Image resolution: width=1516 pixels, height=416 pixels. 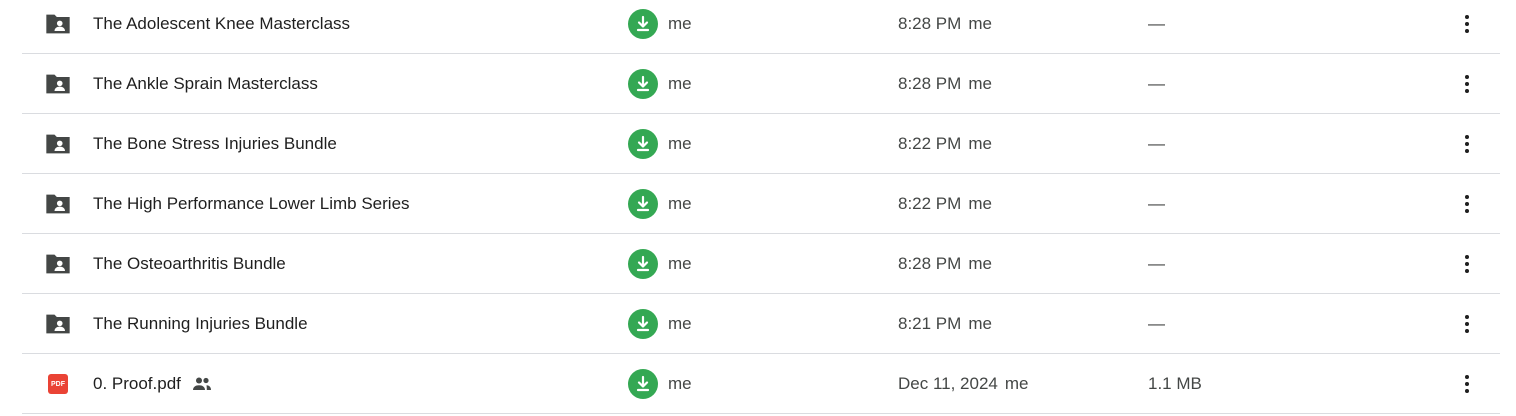 I want to click on size-cell: 1.1 MB, so click(x=1175, y=383).